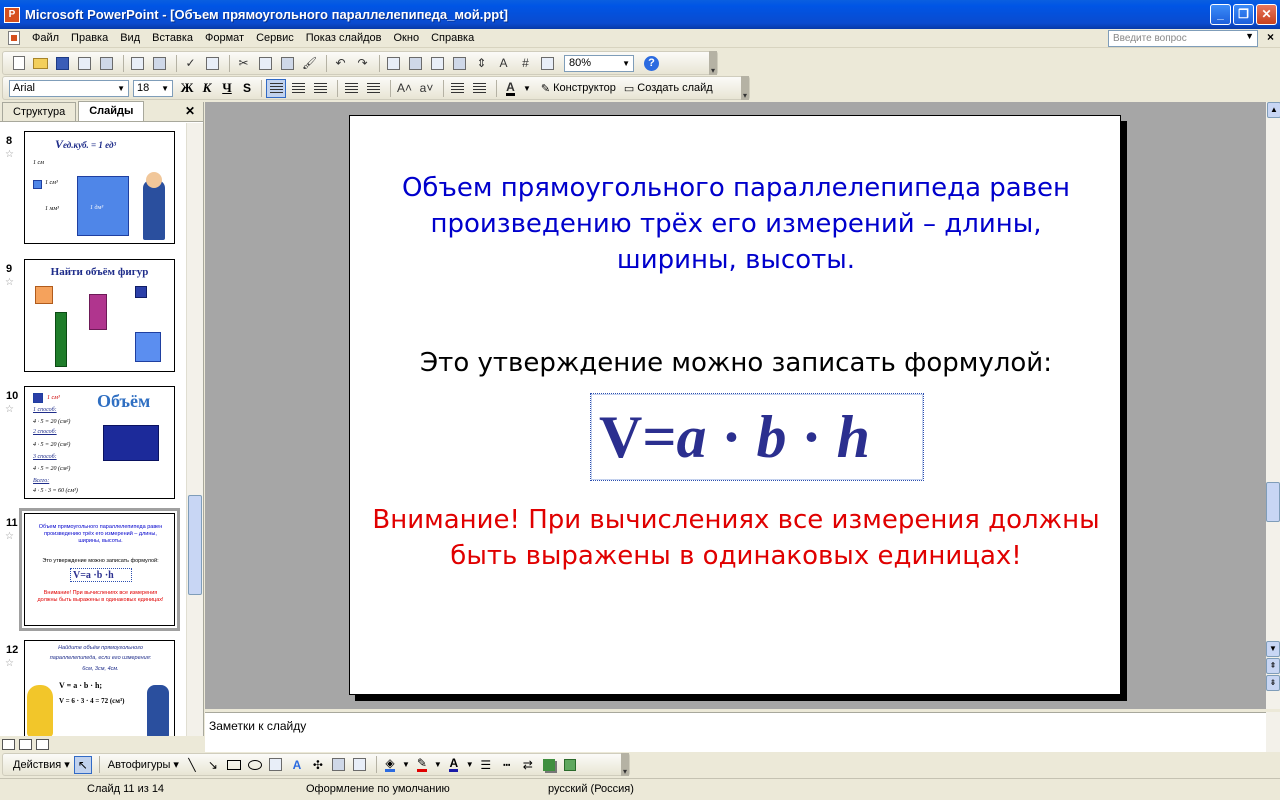  What do you see at coordinates (130, 38) in the screenshot?
I see `menu-view: Вид` at bounding box center [130, 38].